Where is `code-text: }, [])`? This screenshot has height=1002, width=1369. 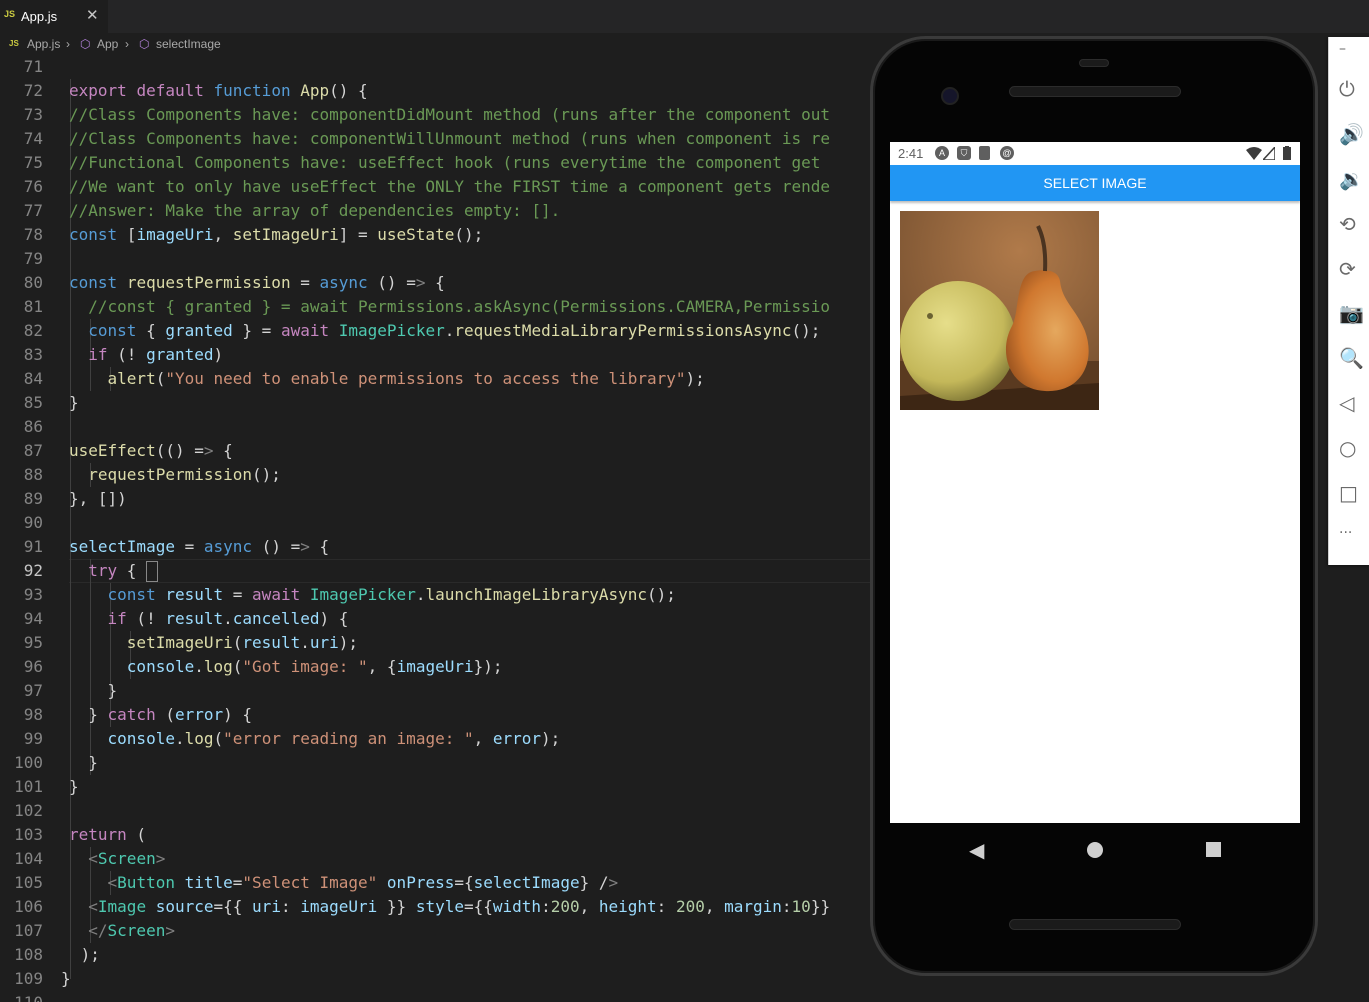 code-text: }, []) is located at coordinates (98, 498).